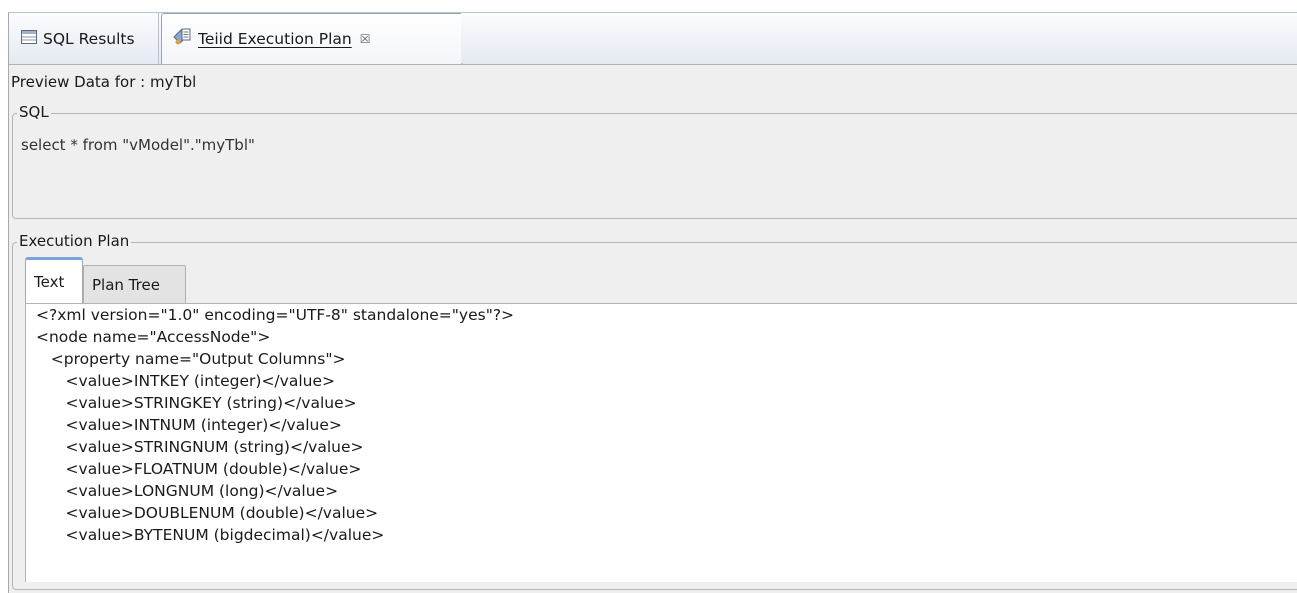 Image resolution: width=1297 pixels, height=593 pixels. I want to click on plan-text-line: <value>FLOATNUM (double)</value>, so click(199, 469).